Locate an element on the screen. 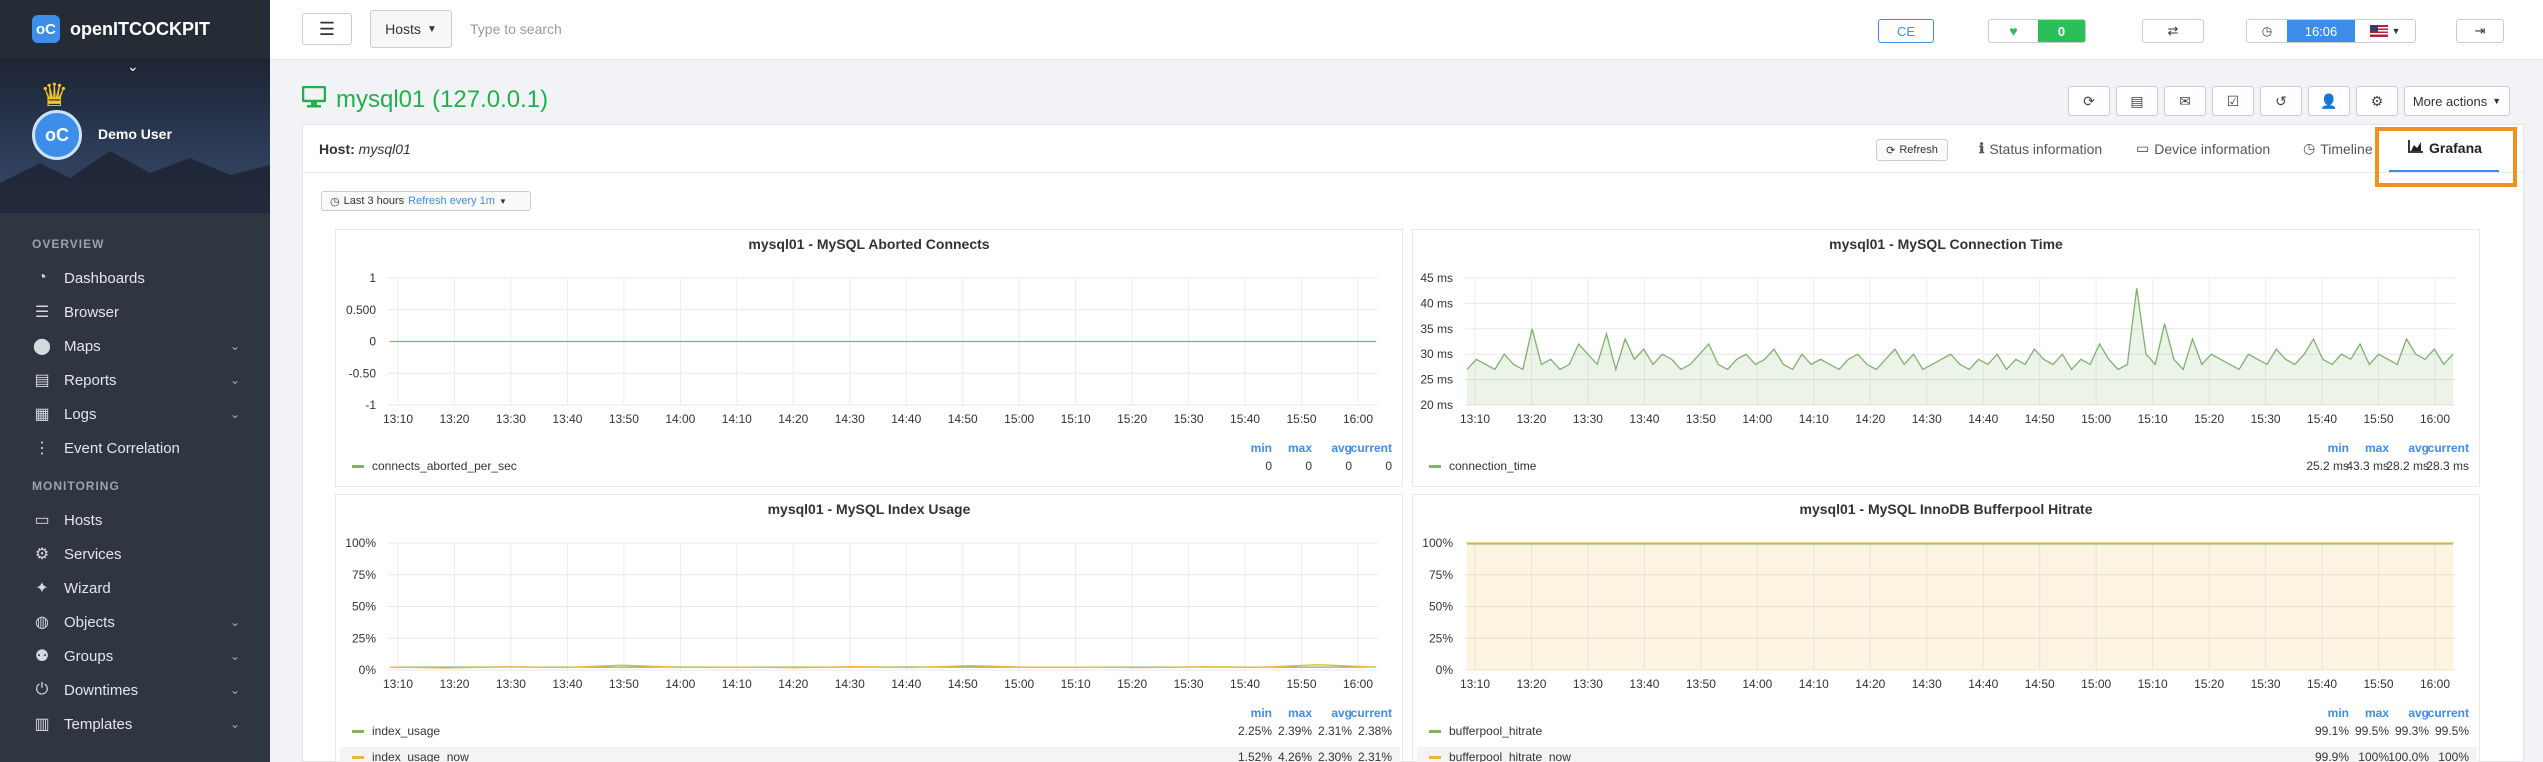 The height and width of the screenshot is (762, 2543). x-tick-label: 15:00 is located at coordinates (2096, 684).